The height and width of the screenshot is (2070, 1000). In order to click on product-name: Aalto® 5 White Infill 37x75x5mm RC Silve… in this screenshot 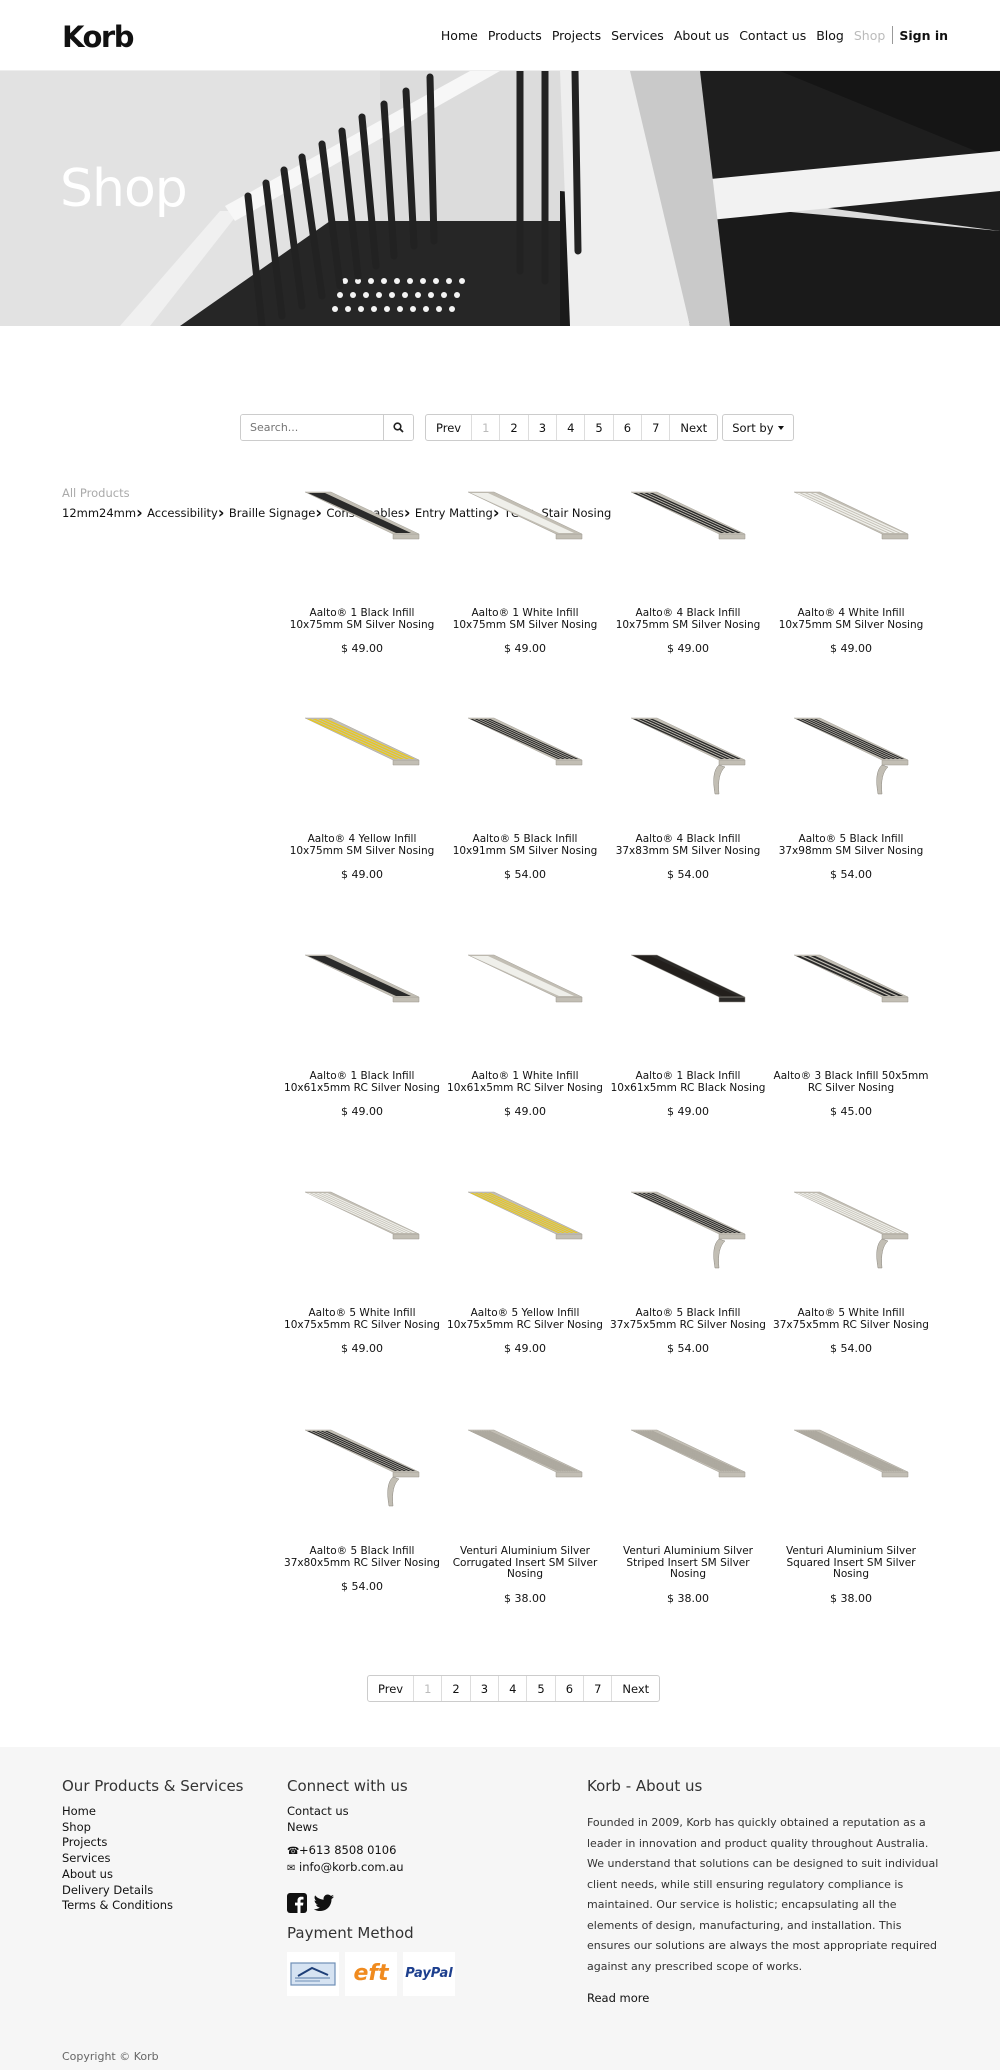, I will do `click(851, 1319)`.